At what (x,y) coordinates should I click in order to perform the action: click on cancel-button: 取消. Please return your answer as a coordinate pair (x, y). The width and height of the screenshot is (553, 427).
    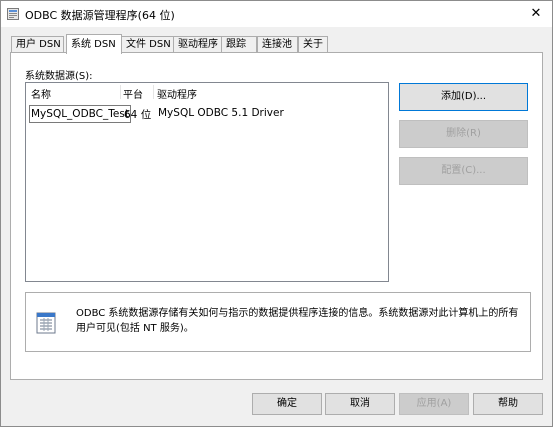
    Looking at the image, I should click on (360, 404).